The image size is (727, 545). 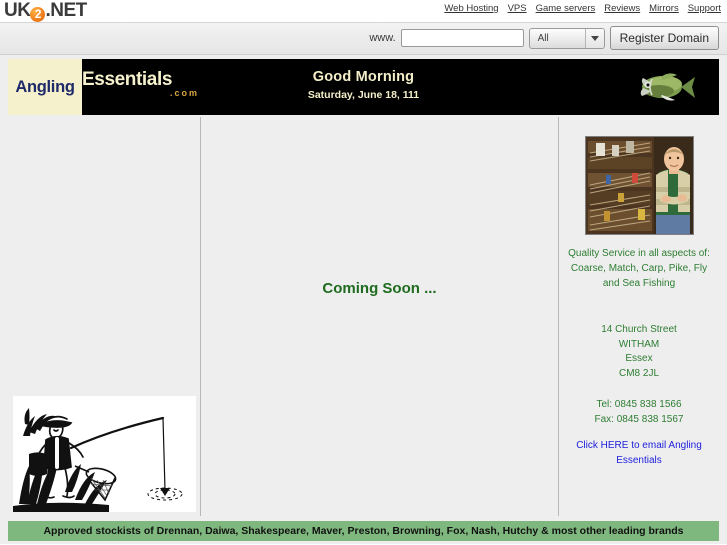 I want to click on greeting-text: Good Morning, so click(x=363, y=77).